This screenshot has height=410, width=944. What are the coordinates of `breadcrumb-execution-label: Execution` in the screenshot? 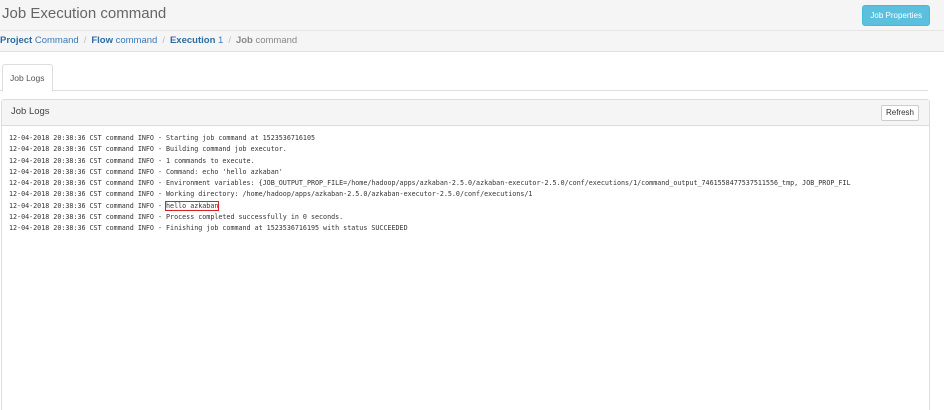 It's located at (192, 40).